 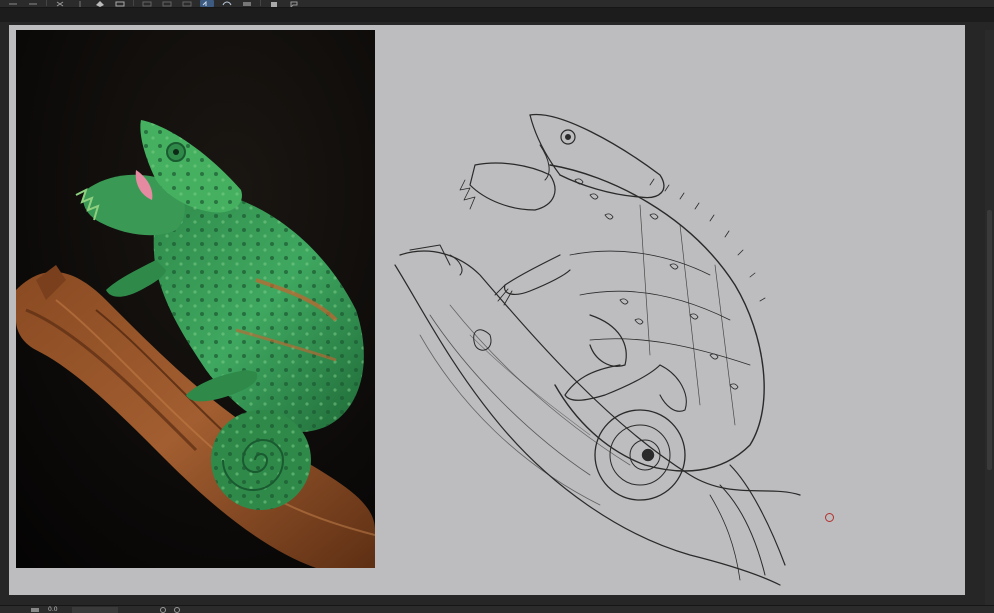 What do you see at coordinates (60, 3) in the screenshot?
I see `transform-icon` at bounding box center [60, 3].